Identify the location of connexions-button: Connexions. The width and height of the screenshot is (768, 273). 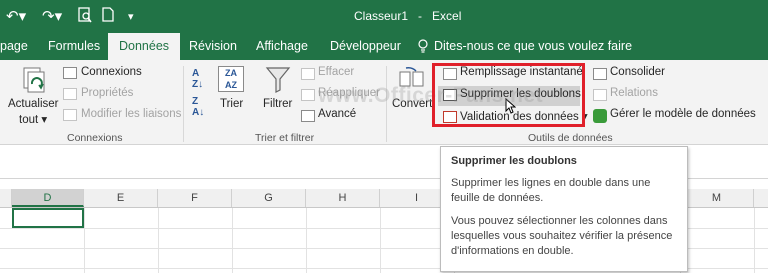
(111, 72).